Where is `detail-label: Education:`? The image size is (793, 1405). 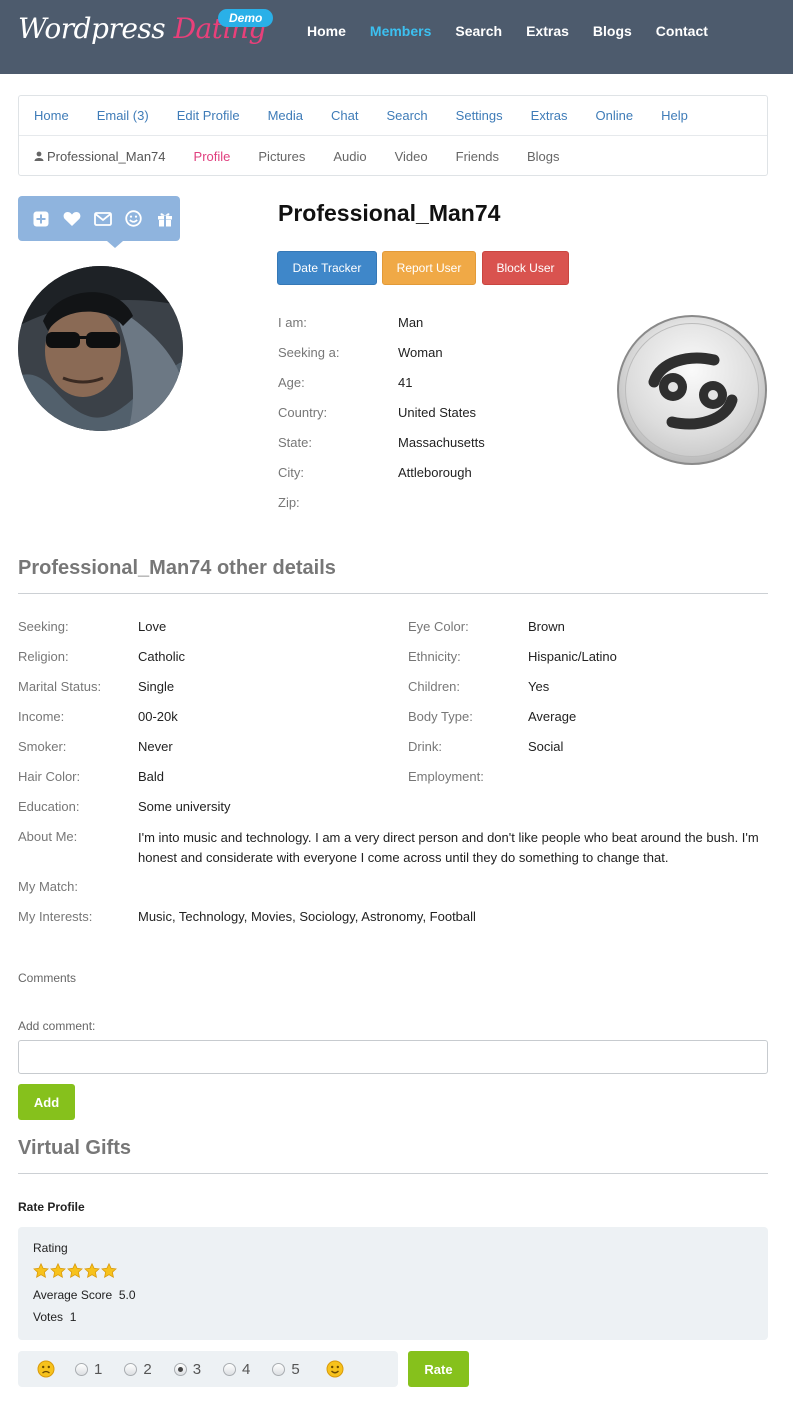 detail-label: Education: is located at coordinates (49, 806).